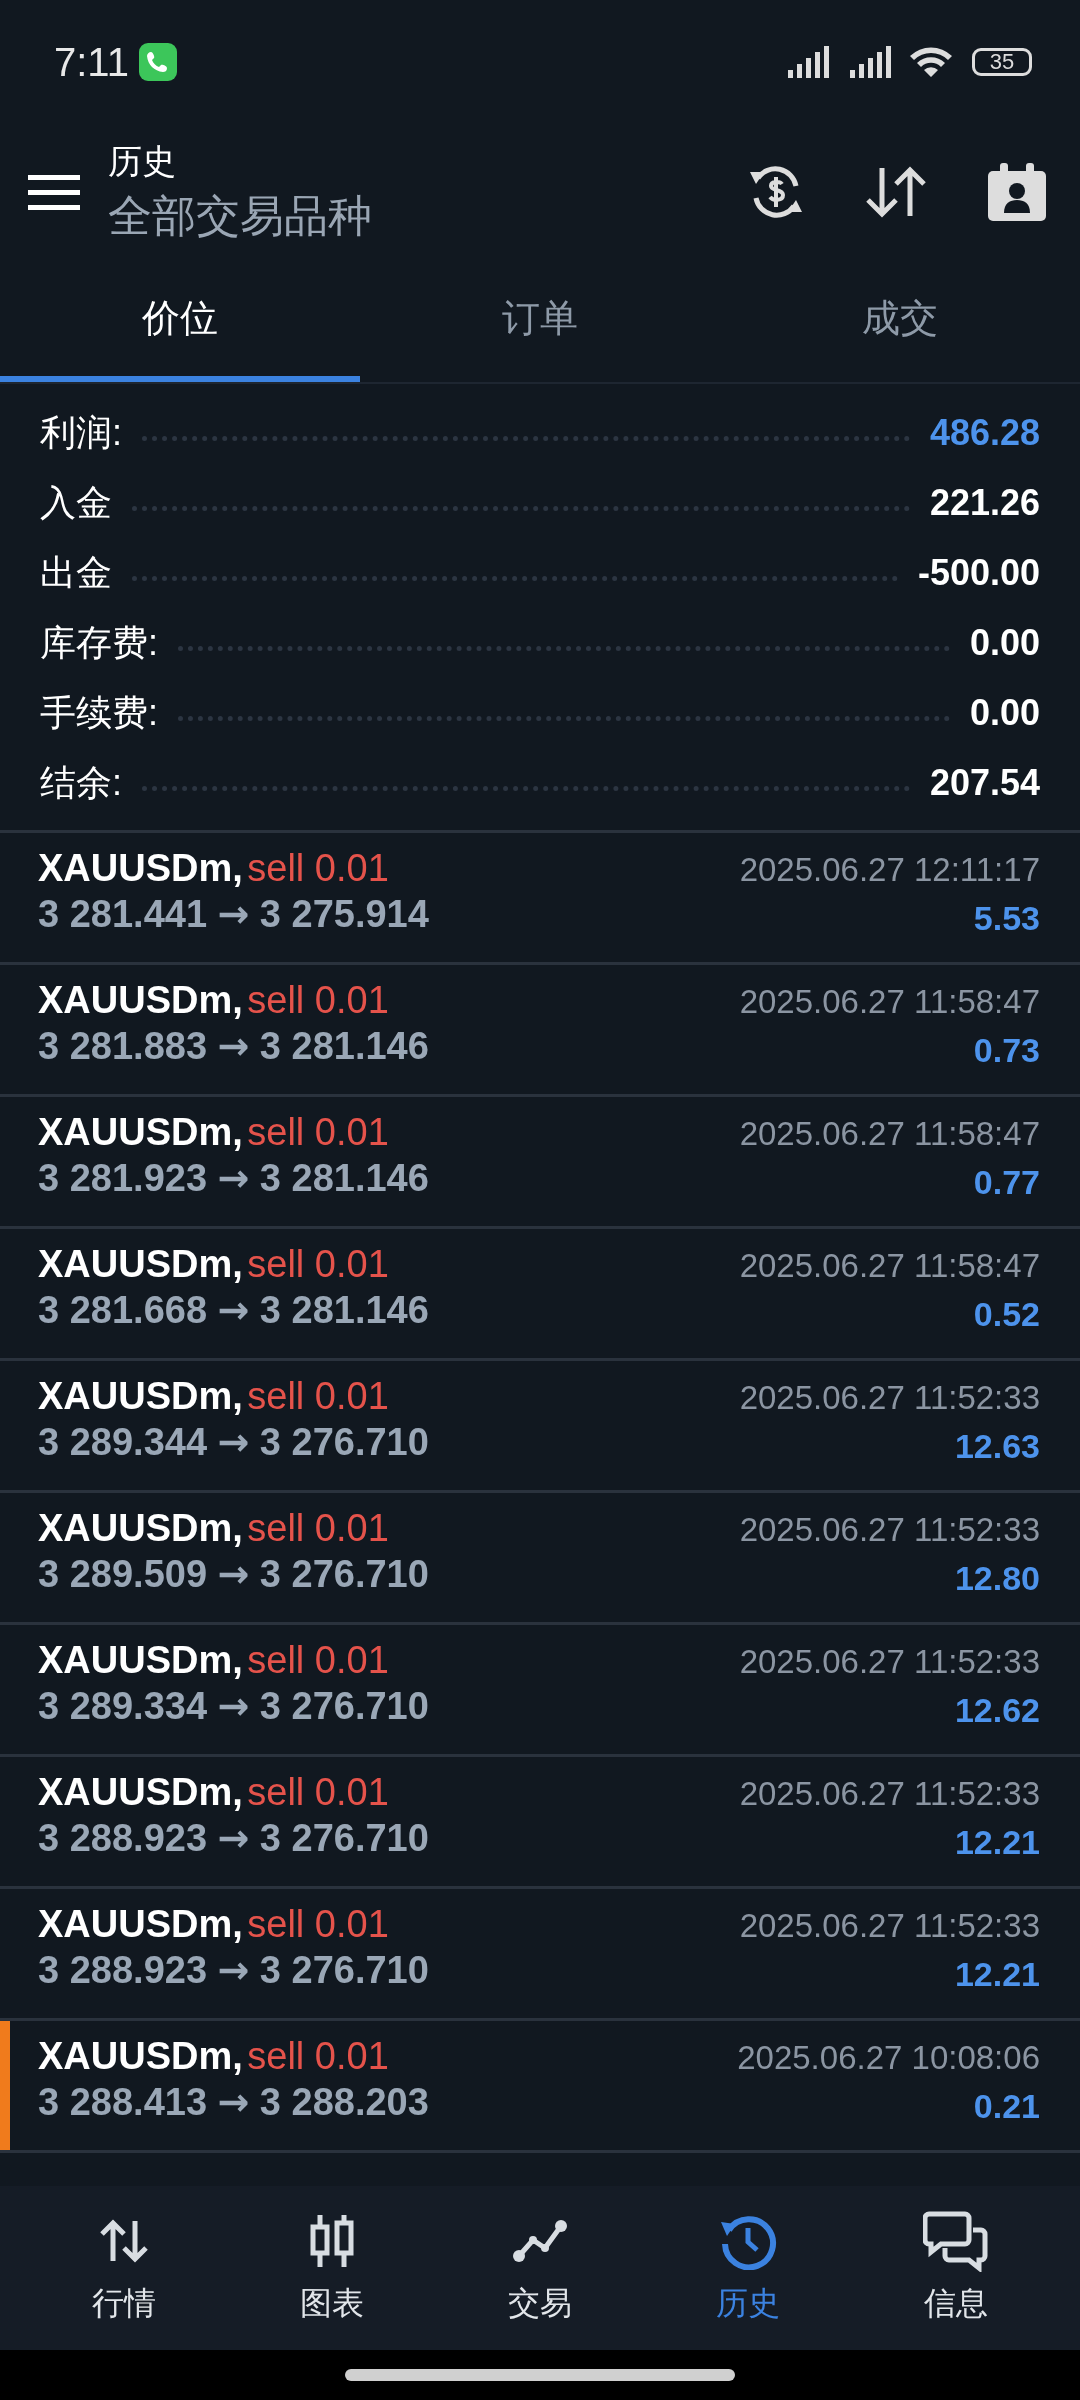  Describe the element at coordinates (540, 321) in the screenshot. I see `tab: 订单` at that location.